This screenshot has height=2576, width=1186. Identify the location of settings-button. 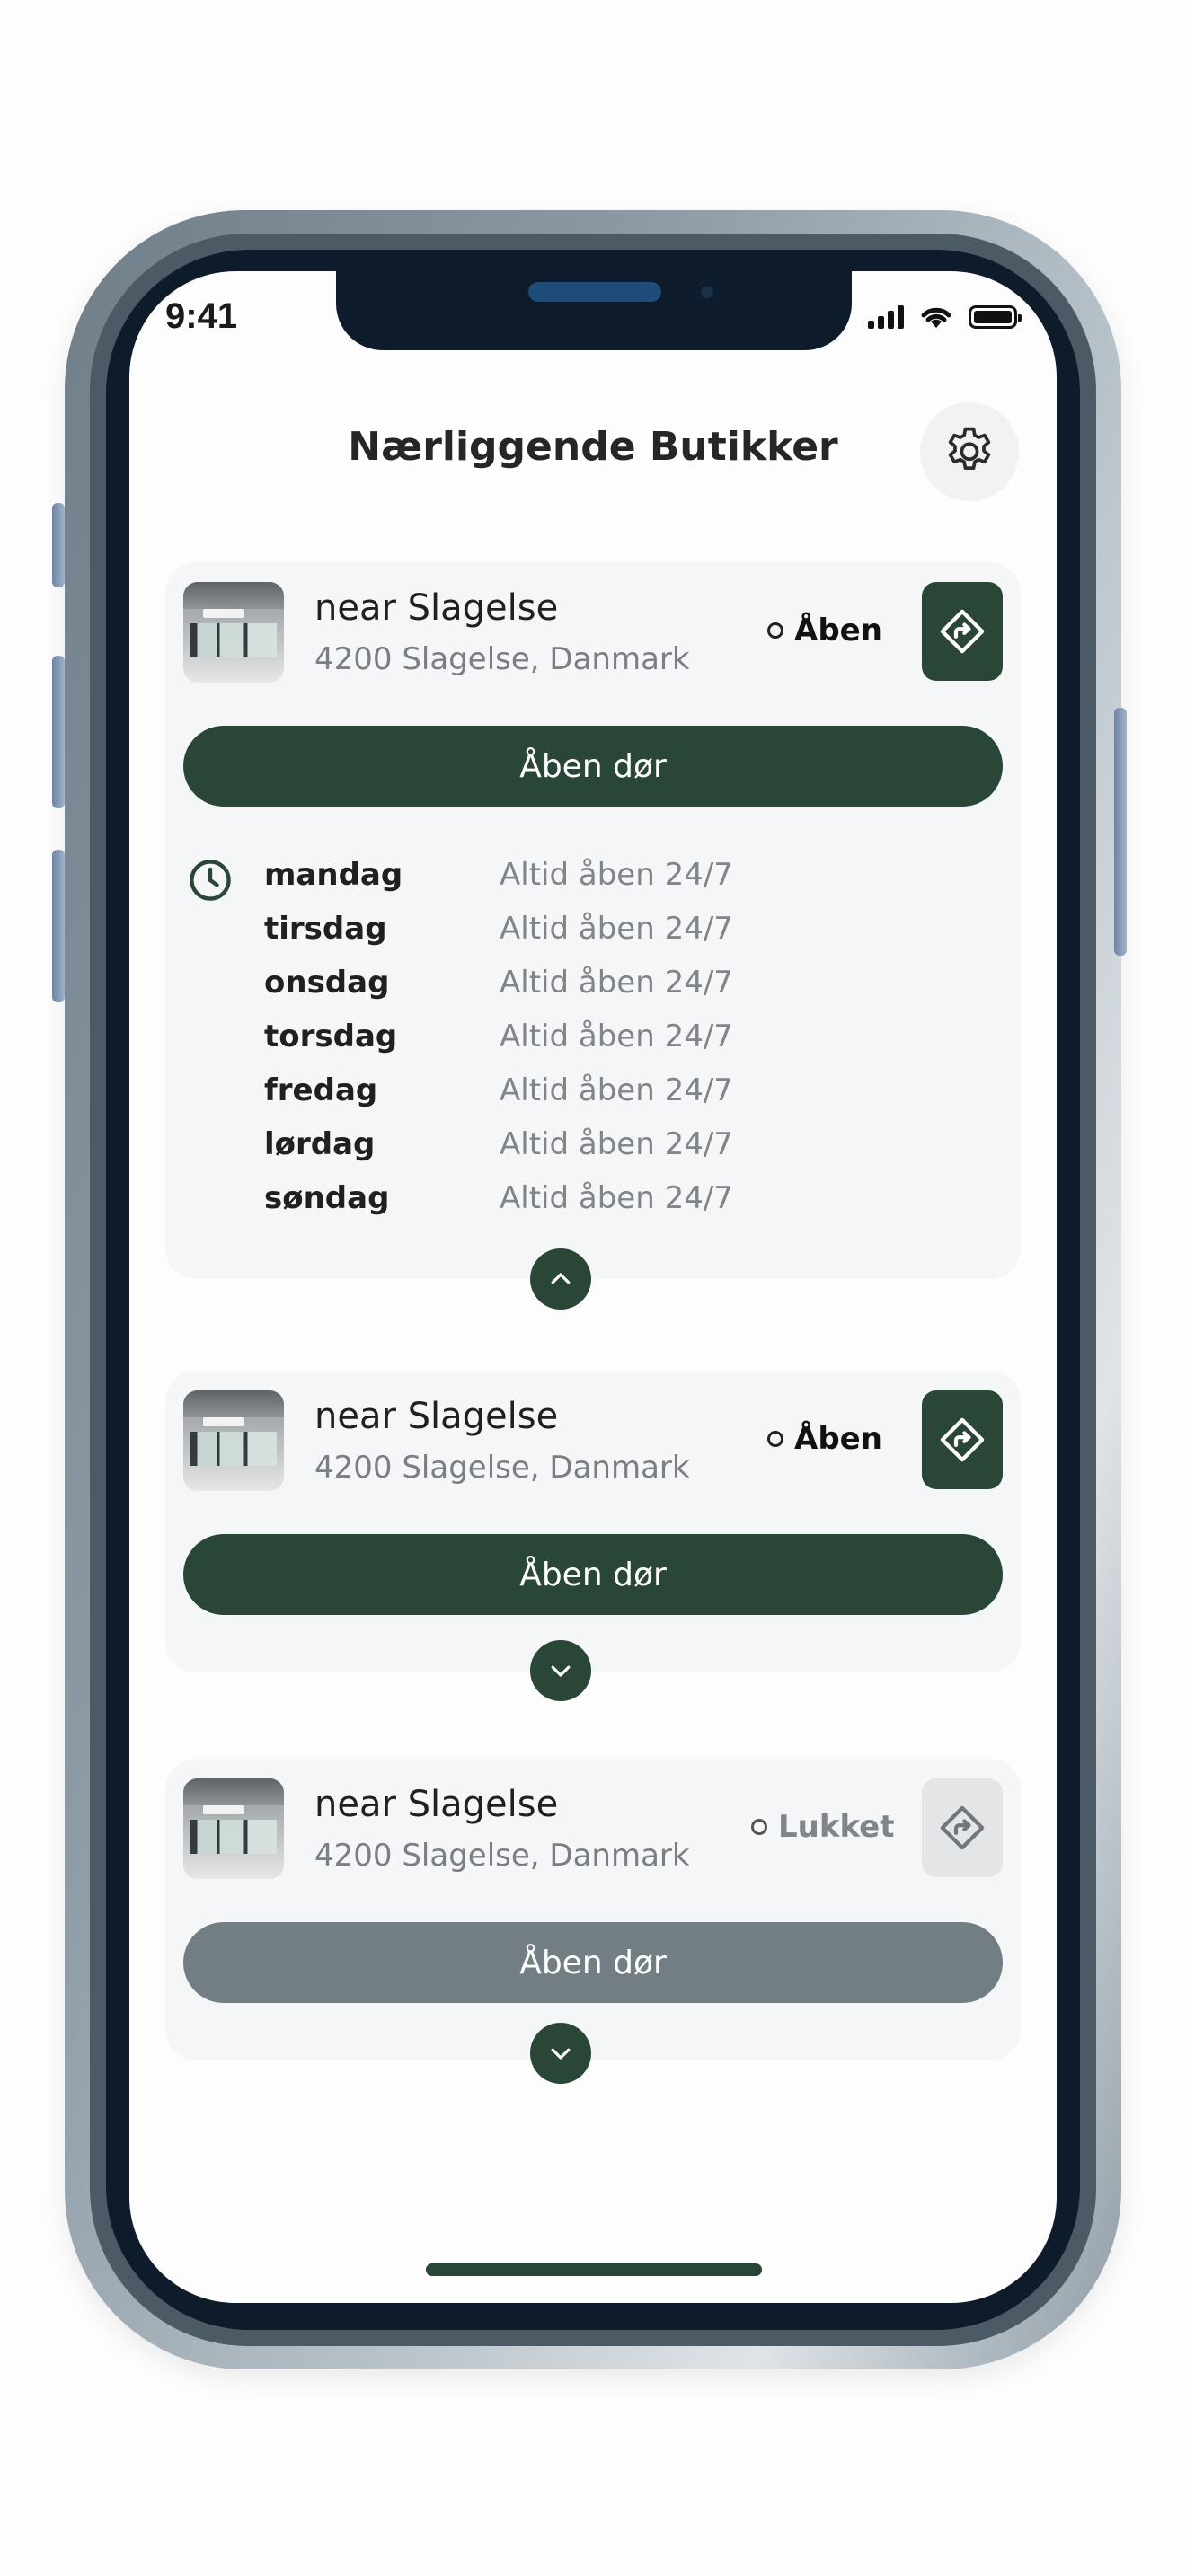
(970, 451).